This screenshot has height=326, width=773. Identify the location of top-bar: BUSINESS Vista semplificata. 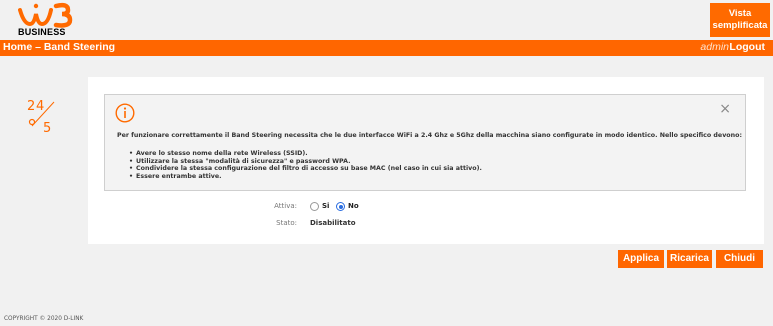
(386, 20).